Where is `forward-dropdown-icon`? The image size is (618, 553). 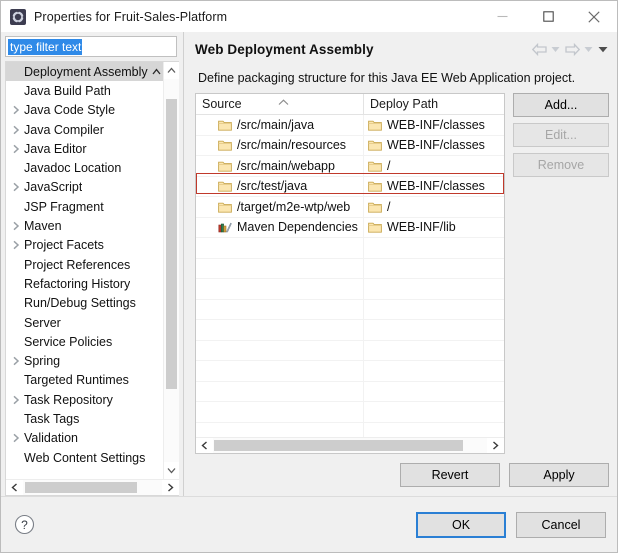 forward-dropdown-icon is located at coordinates (588, 49).